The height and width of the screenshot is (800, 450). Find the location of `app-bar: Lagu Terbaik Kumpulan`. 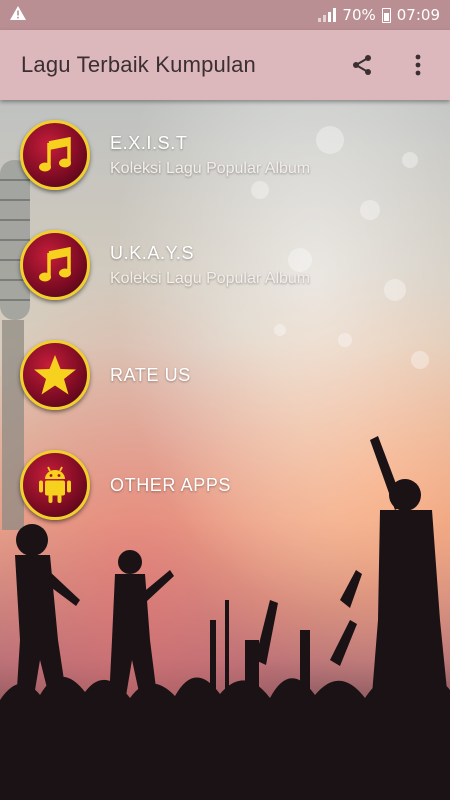

app-bar: Lagu Terbaik Kumpulan is located at coordinates (225, 65).